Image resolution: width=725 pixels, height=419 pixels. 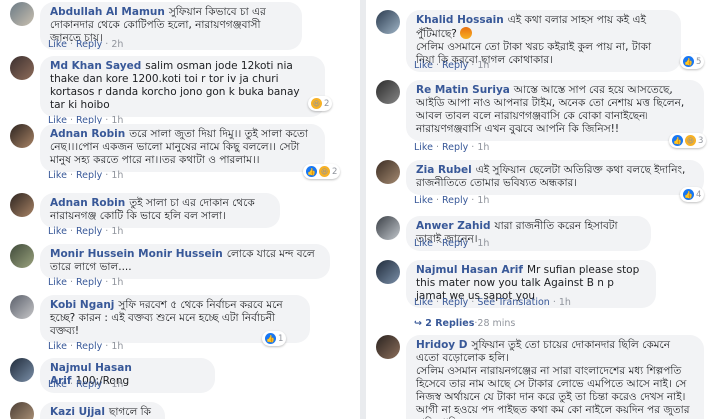 I want to click on view-replies-link: ↪ 2 Replies·28 mins, so click(x=464, y=323).